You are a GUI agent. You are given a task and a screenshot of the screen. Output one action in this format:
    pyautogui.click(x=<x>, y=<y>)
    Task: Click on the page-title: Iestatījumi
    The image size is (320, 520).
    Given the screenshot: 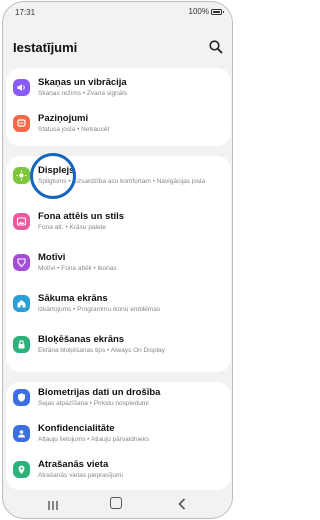 What is the action you would take?
    pyautogui.click(x=45, y=47)
    